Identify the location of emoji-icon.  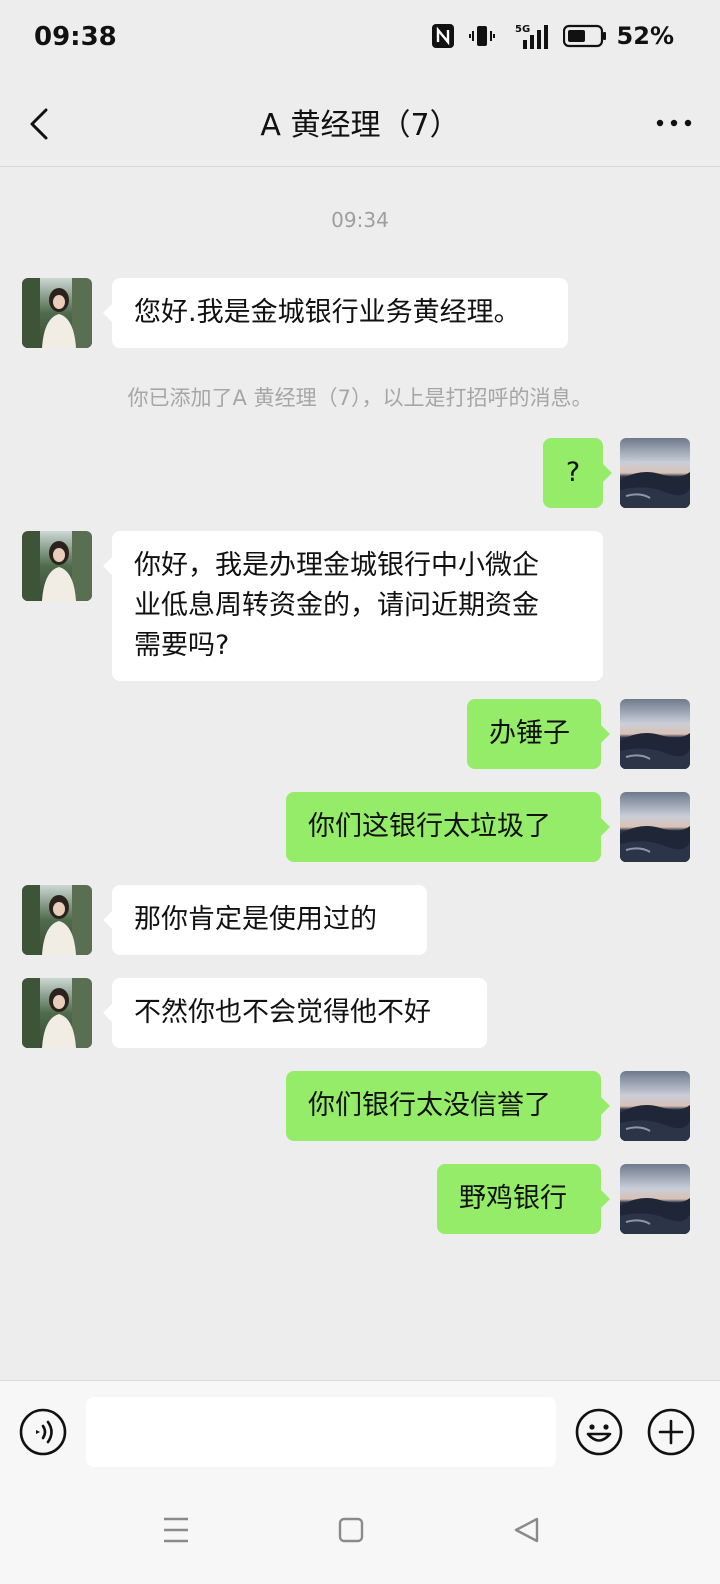
(599, 1432).